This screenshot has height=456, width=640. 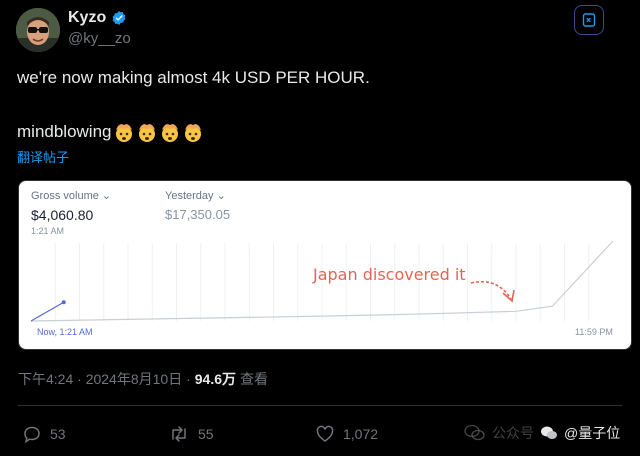 What do you see at coordinates (64, 131) in the screenshot?
I see `tweet-text-mindblowing: mindblowing` at bounding box center [64, 131].